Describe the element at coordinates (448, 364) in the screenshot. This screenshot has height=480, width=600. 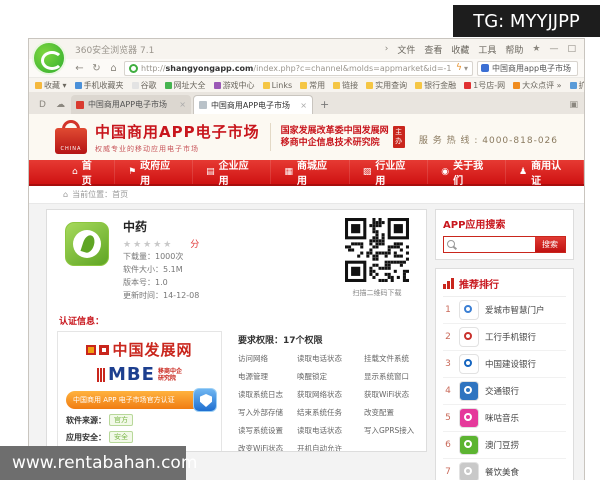
I see `rank-number: 3` at that location.